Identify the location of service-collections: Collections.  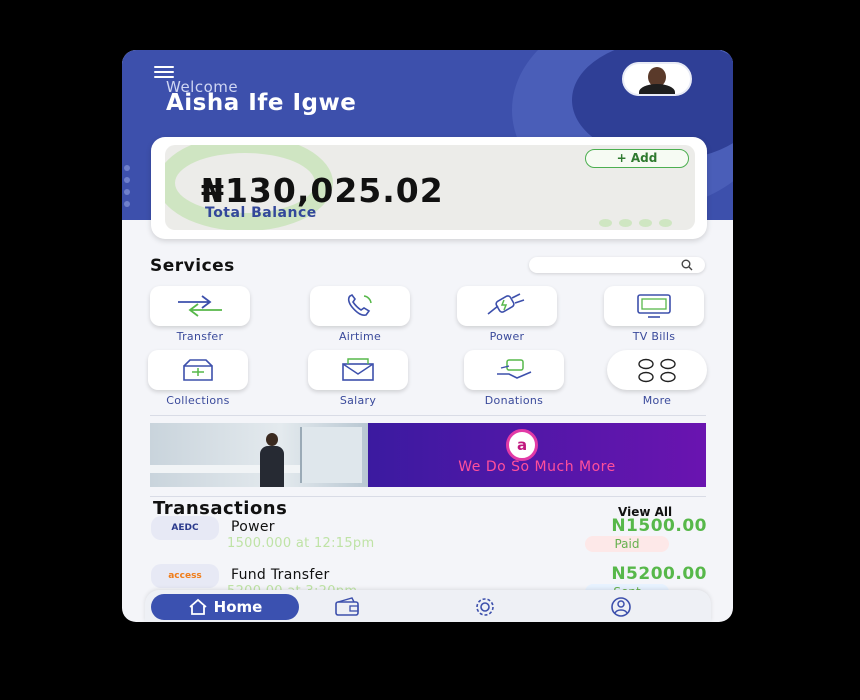
(198, 378).